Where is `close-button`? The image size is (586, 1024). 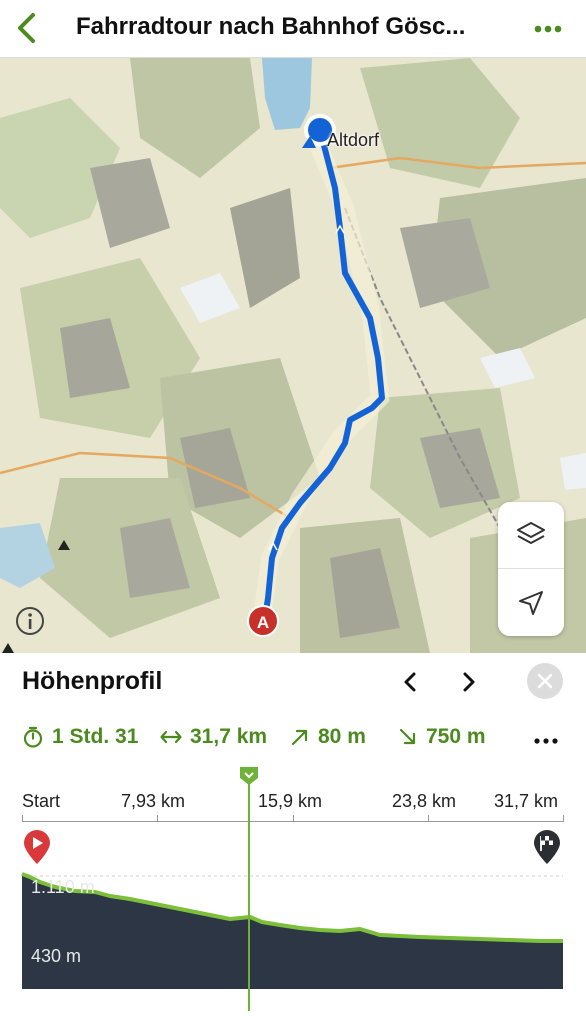 close-button is located at coordinates (545, 681).